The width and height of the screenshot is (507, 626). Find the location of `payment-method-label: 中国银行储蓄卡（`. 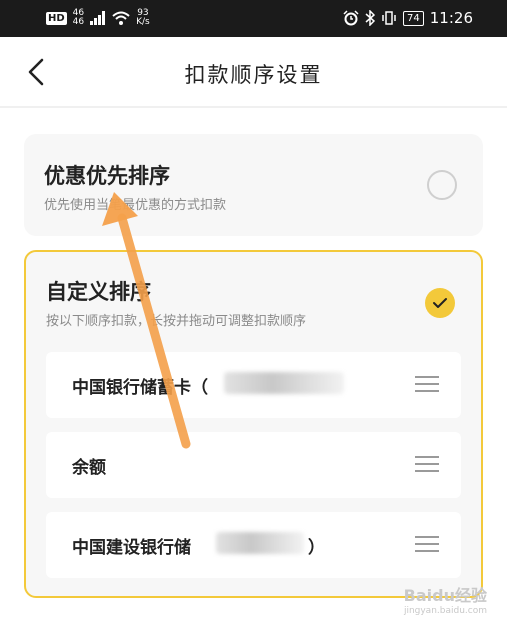

payment-method-label: 中国银行储蓄卡（ is located at coordinates (140, 388).